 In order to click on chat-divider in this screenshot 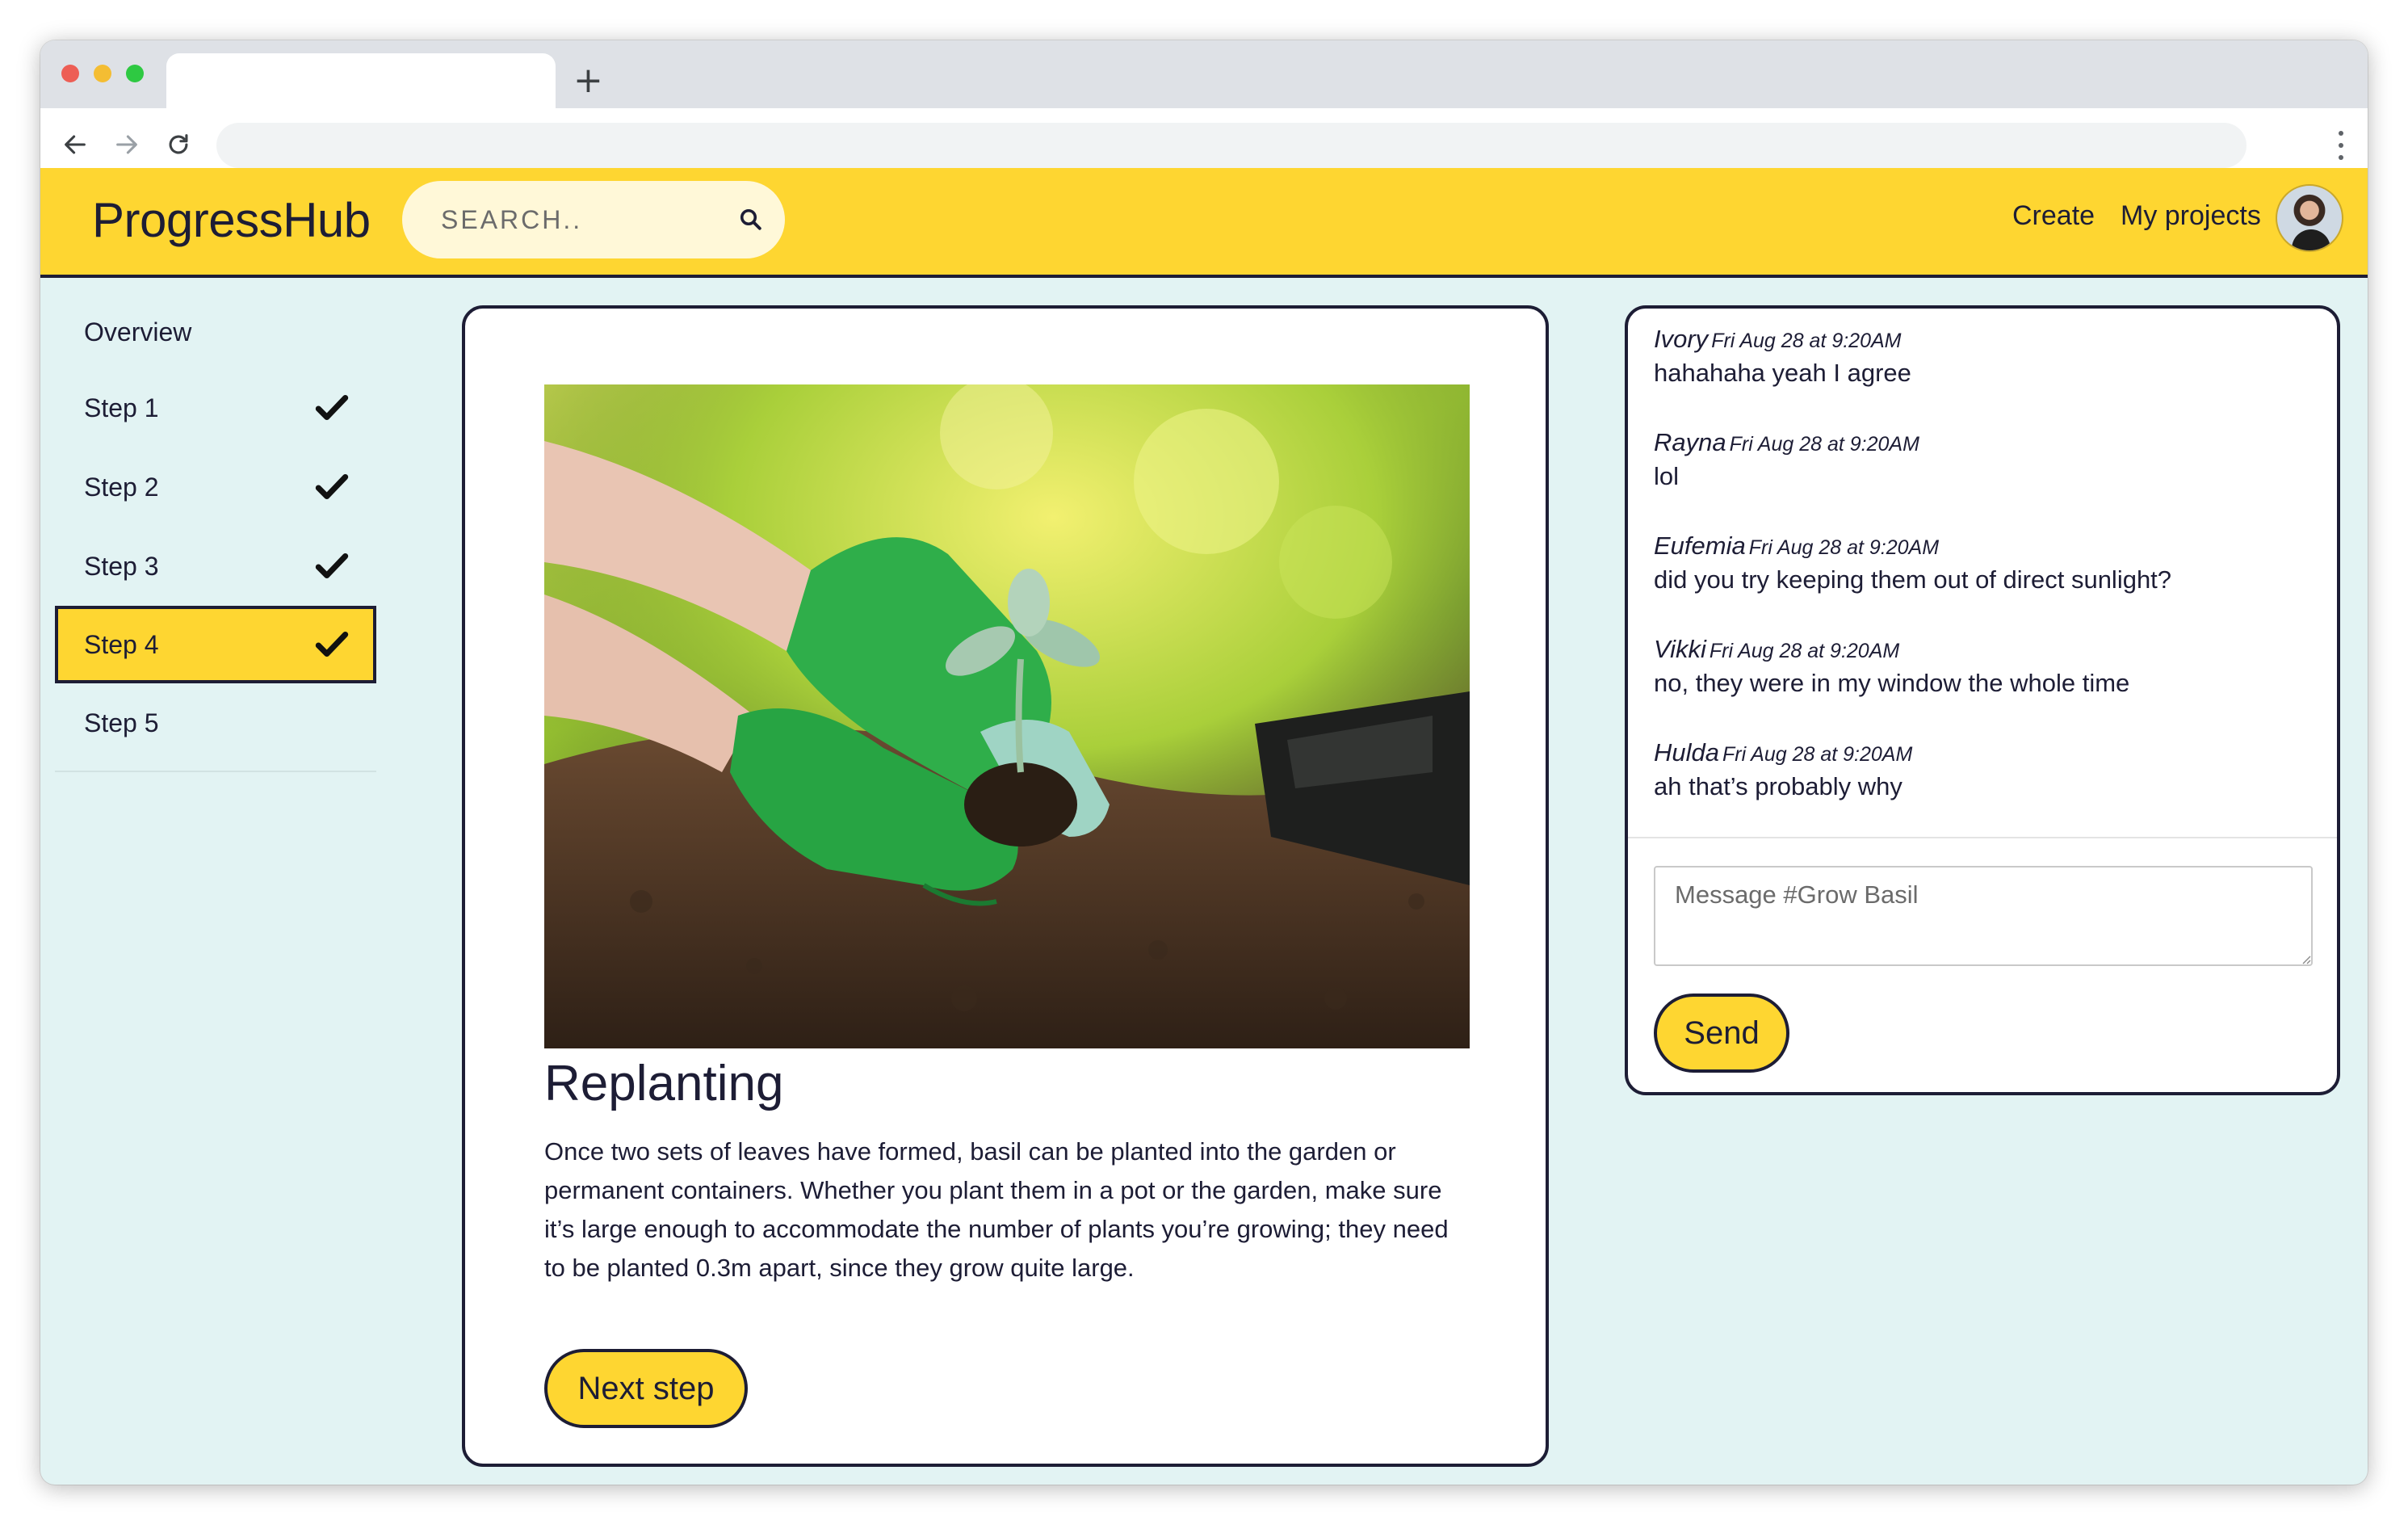, I will do `click(1982, 837)`.